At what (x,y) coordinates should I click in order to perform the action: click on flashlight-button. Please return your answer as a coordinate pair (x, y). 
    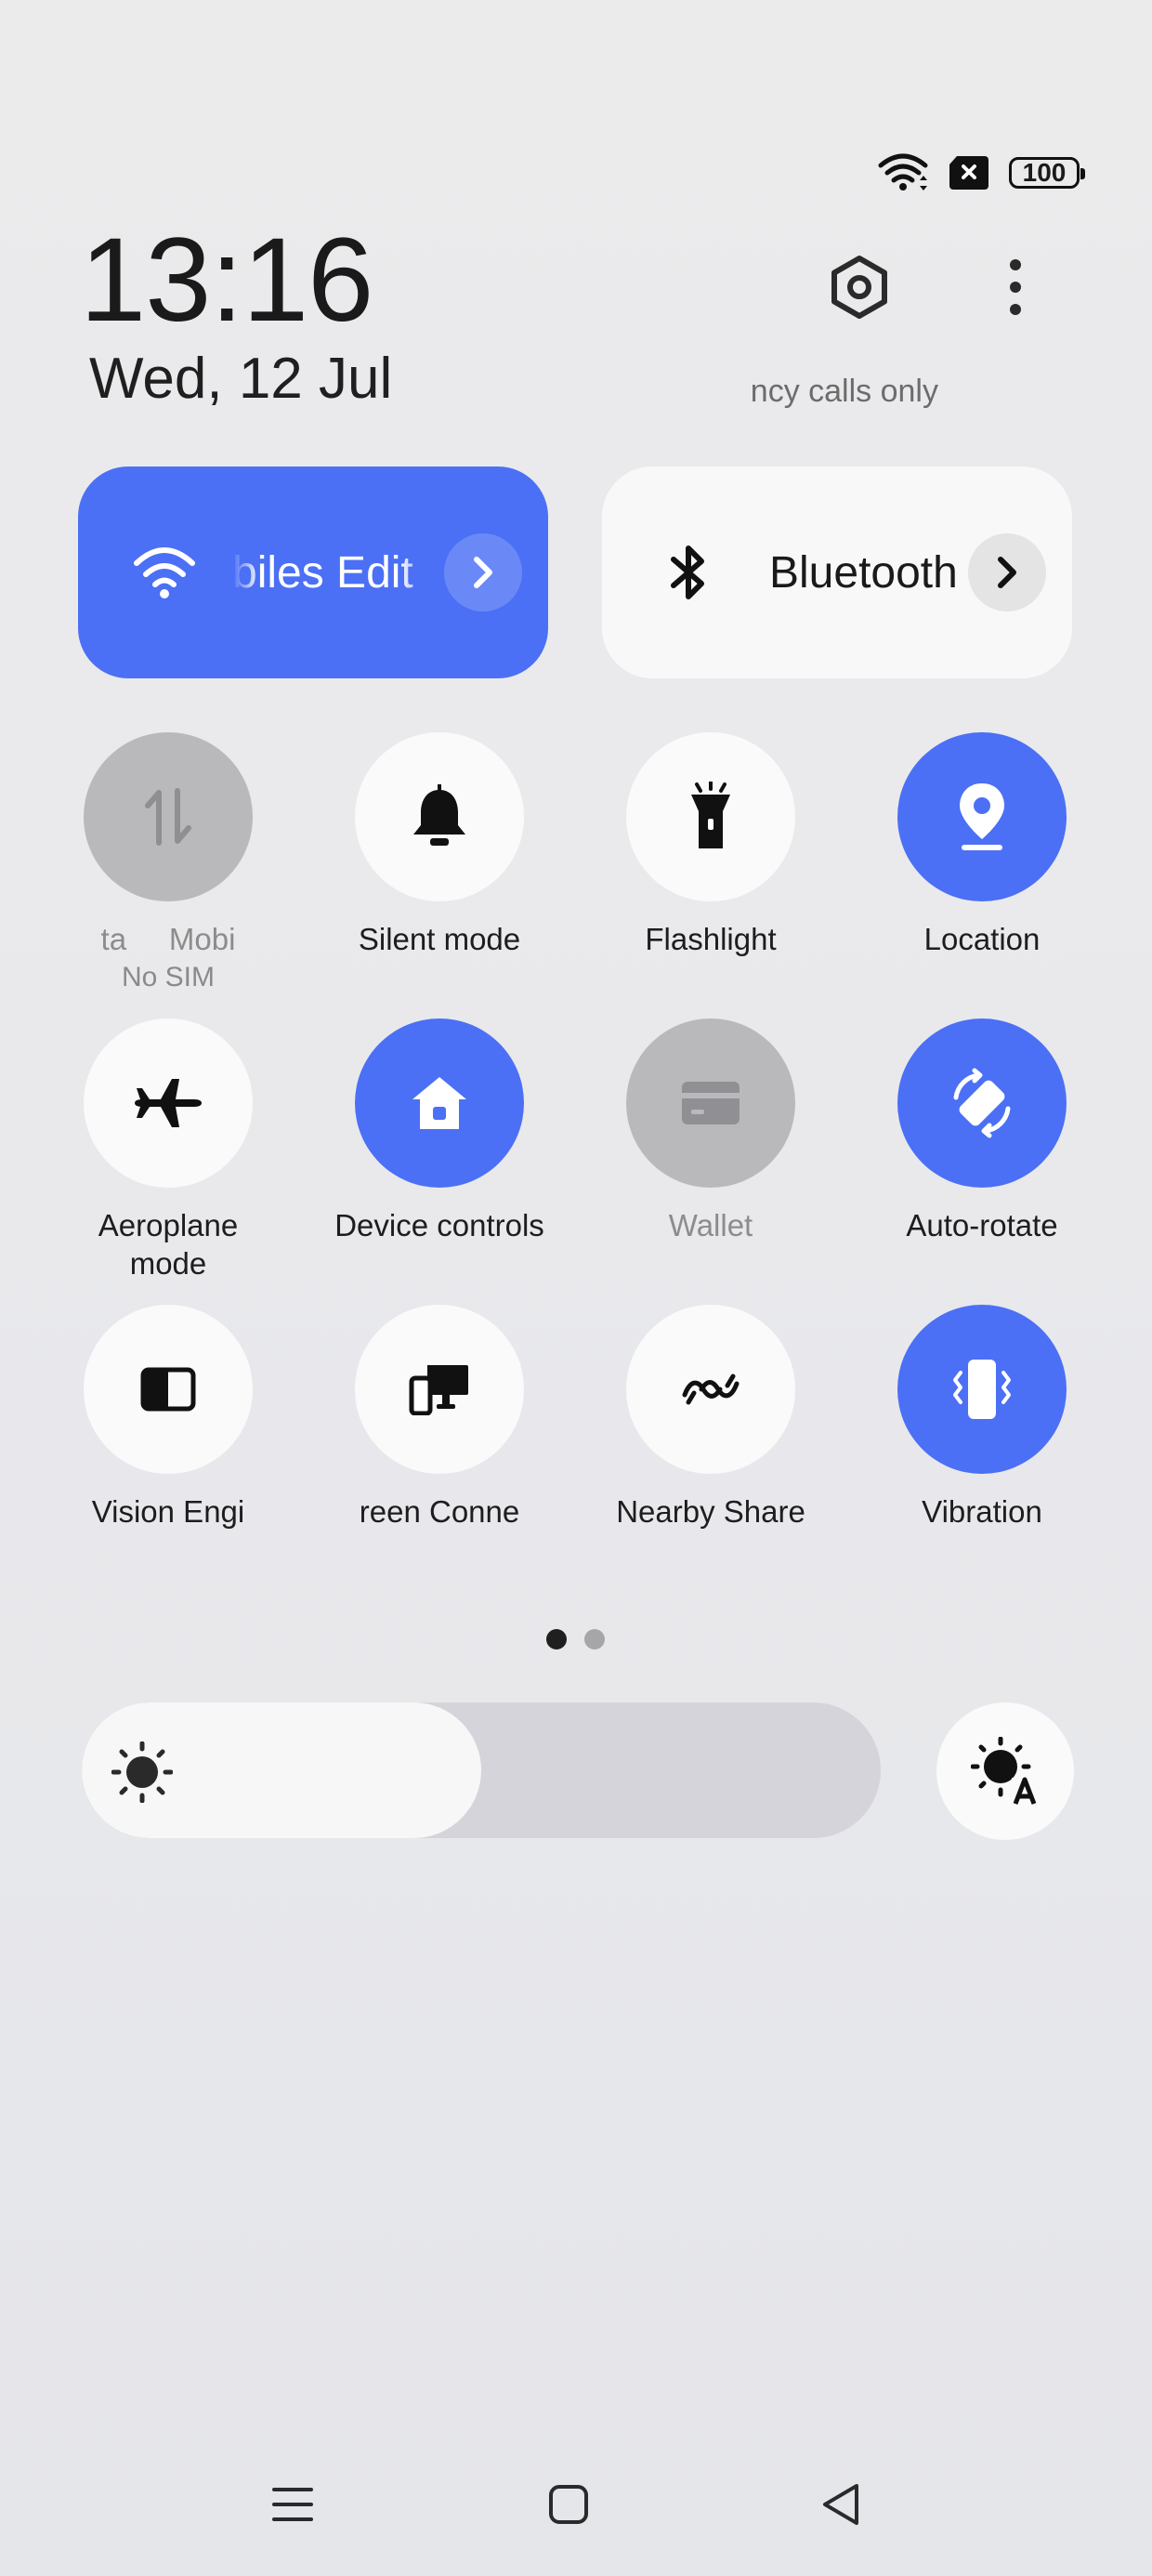
    Looking at the image, I should click on (710, 816).